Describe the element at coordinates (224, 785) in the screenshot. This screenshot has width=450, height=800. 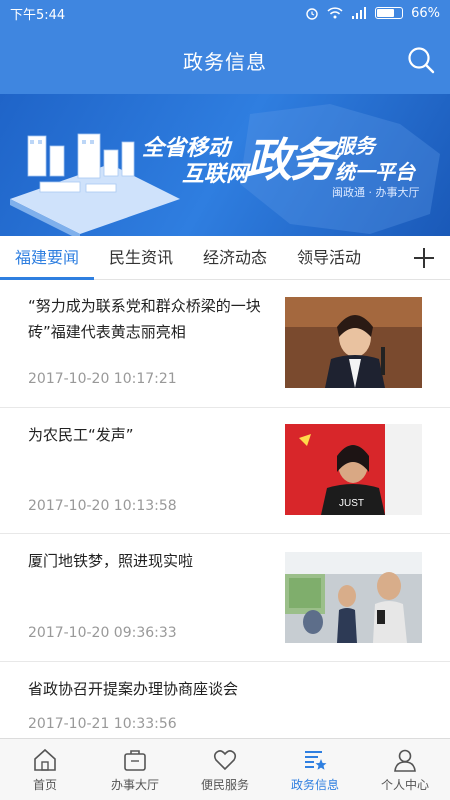
I see `nav-label: 便民服务` at that location.